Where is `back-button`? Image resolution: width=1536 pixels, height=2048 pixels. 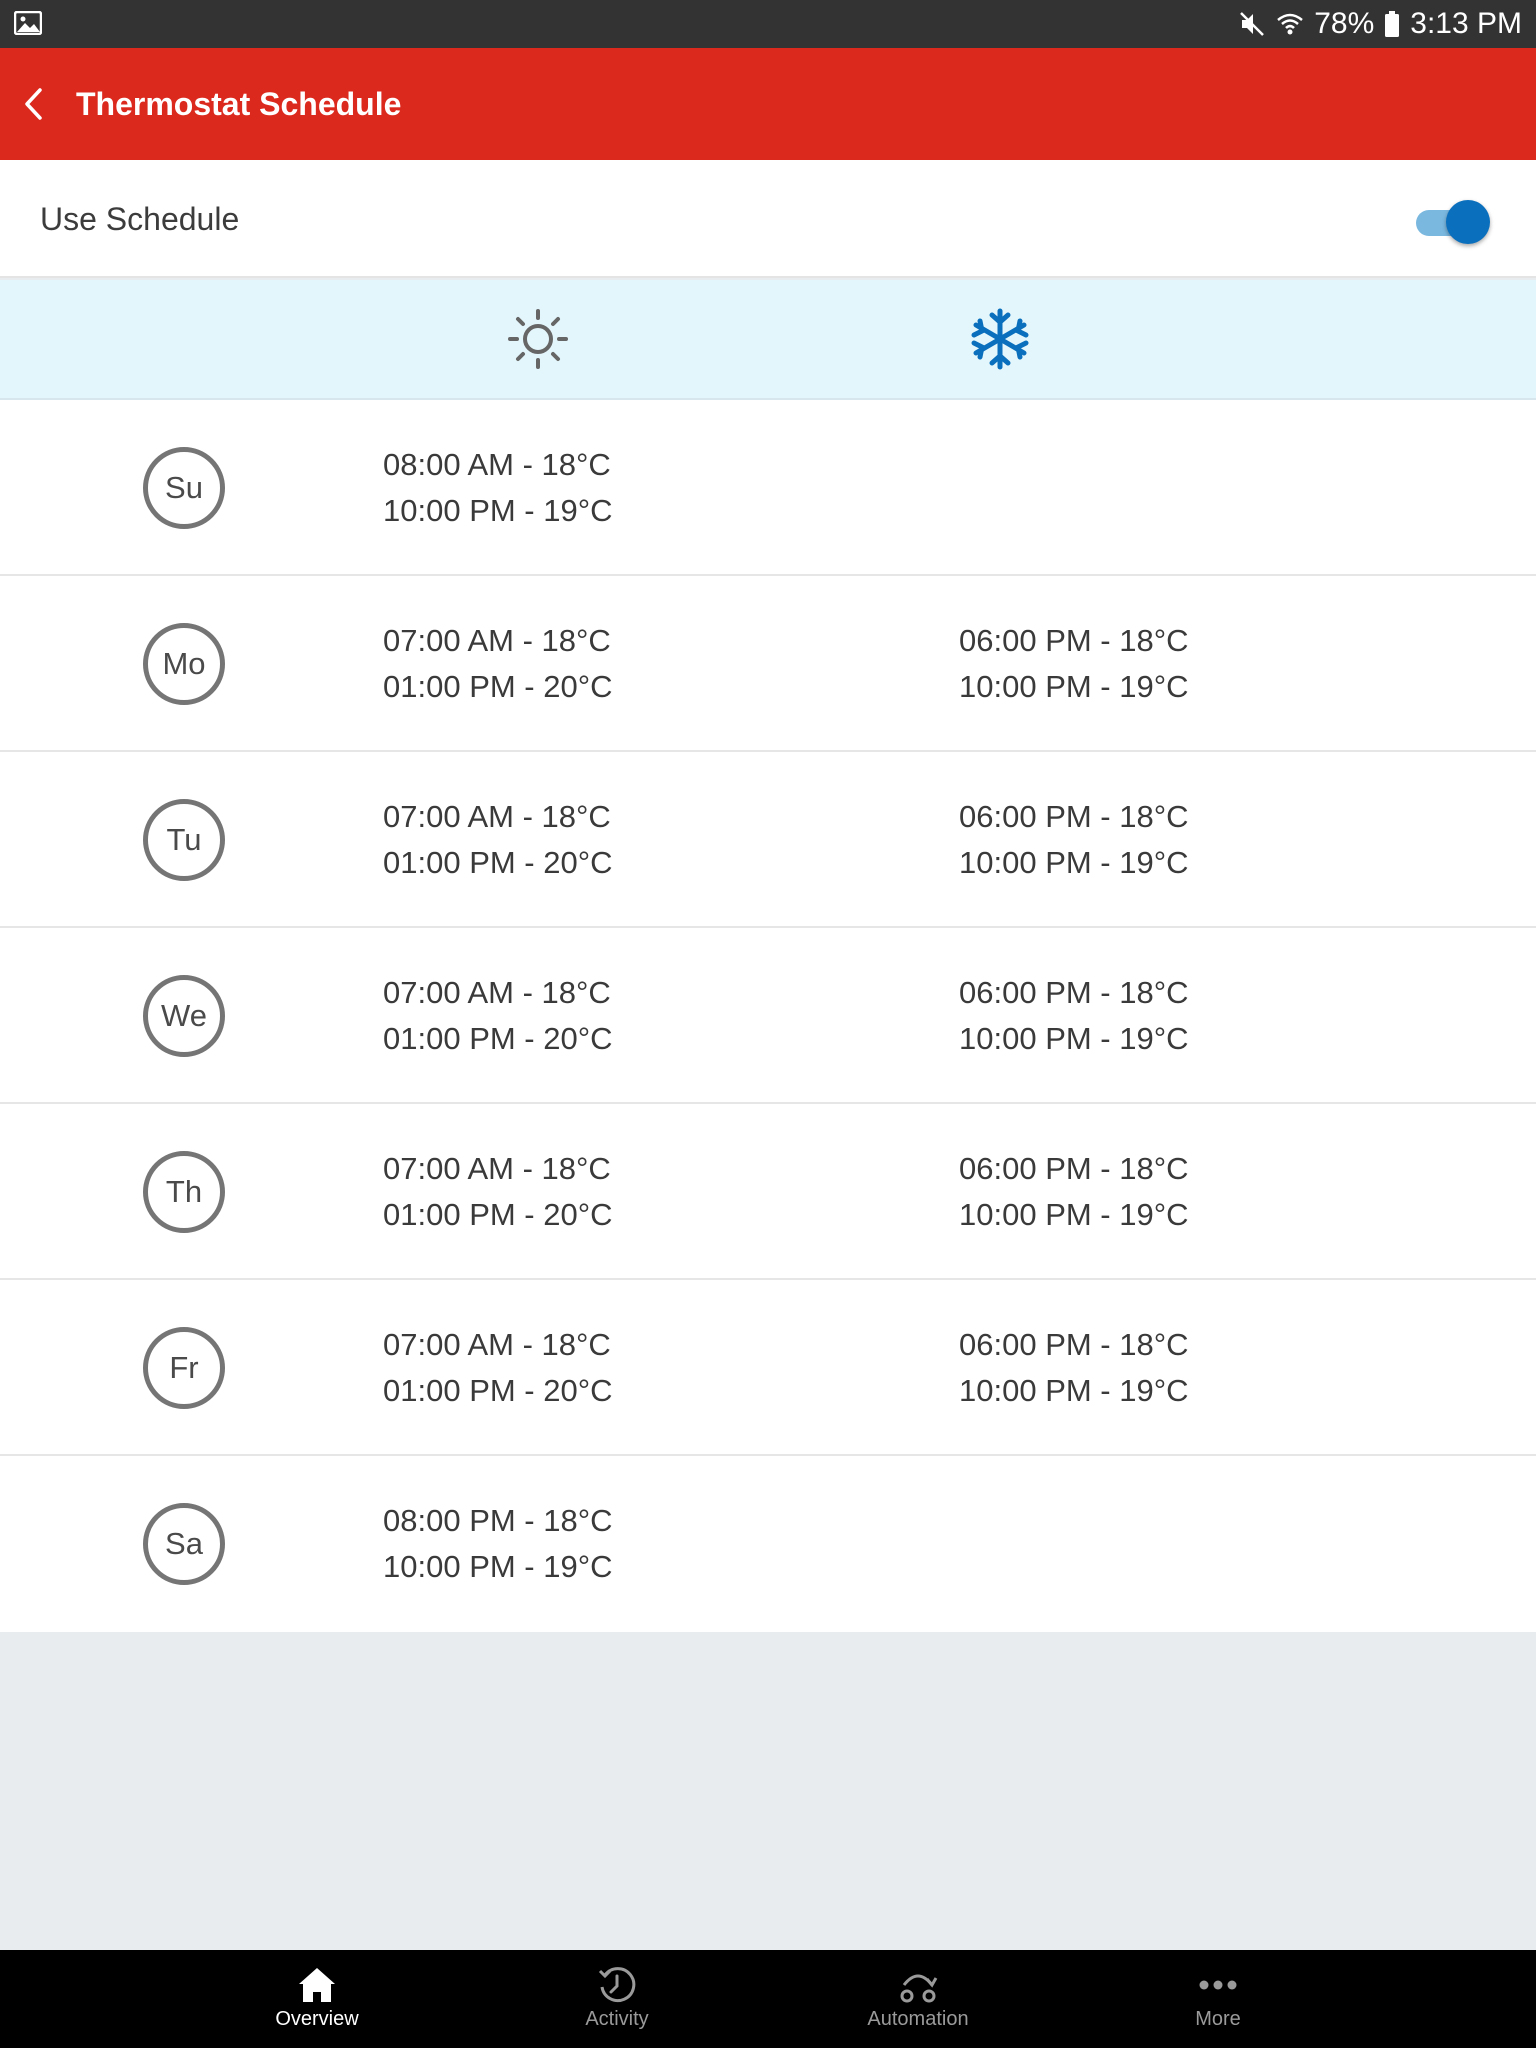 back-button is located at coordinates (34, 104).